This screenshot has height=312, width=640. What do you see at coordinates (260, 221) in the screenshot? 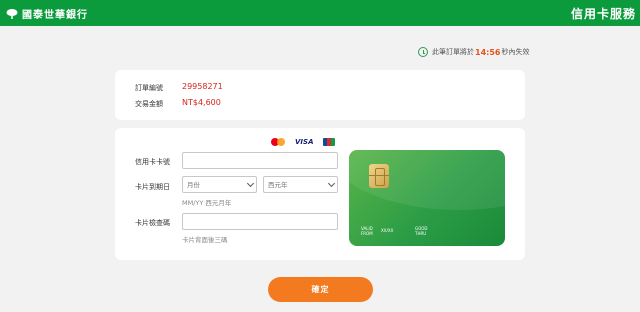
I see `cvv-input` at bounding box center [260, 221].